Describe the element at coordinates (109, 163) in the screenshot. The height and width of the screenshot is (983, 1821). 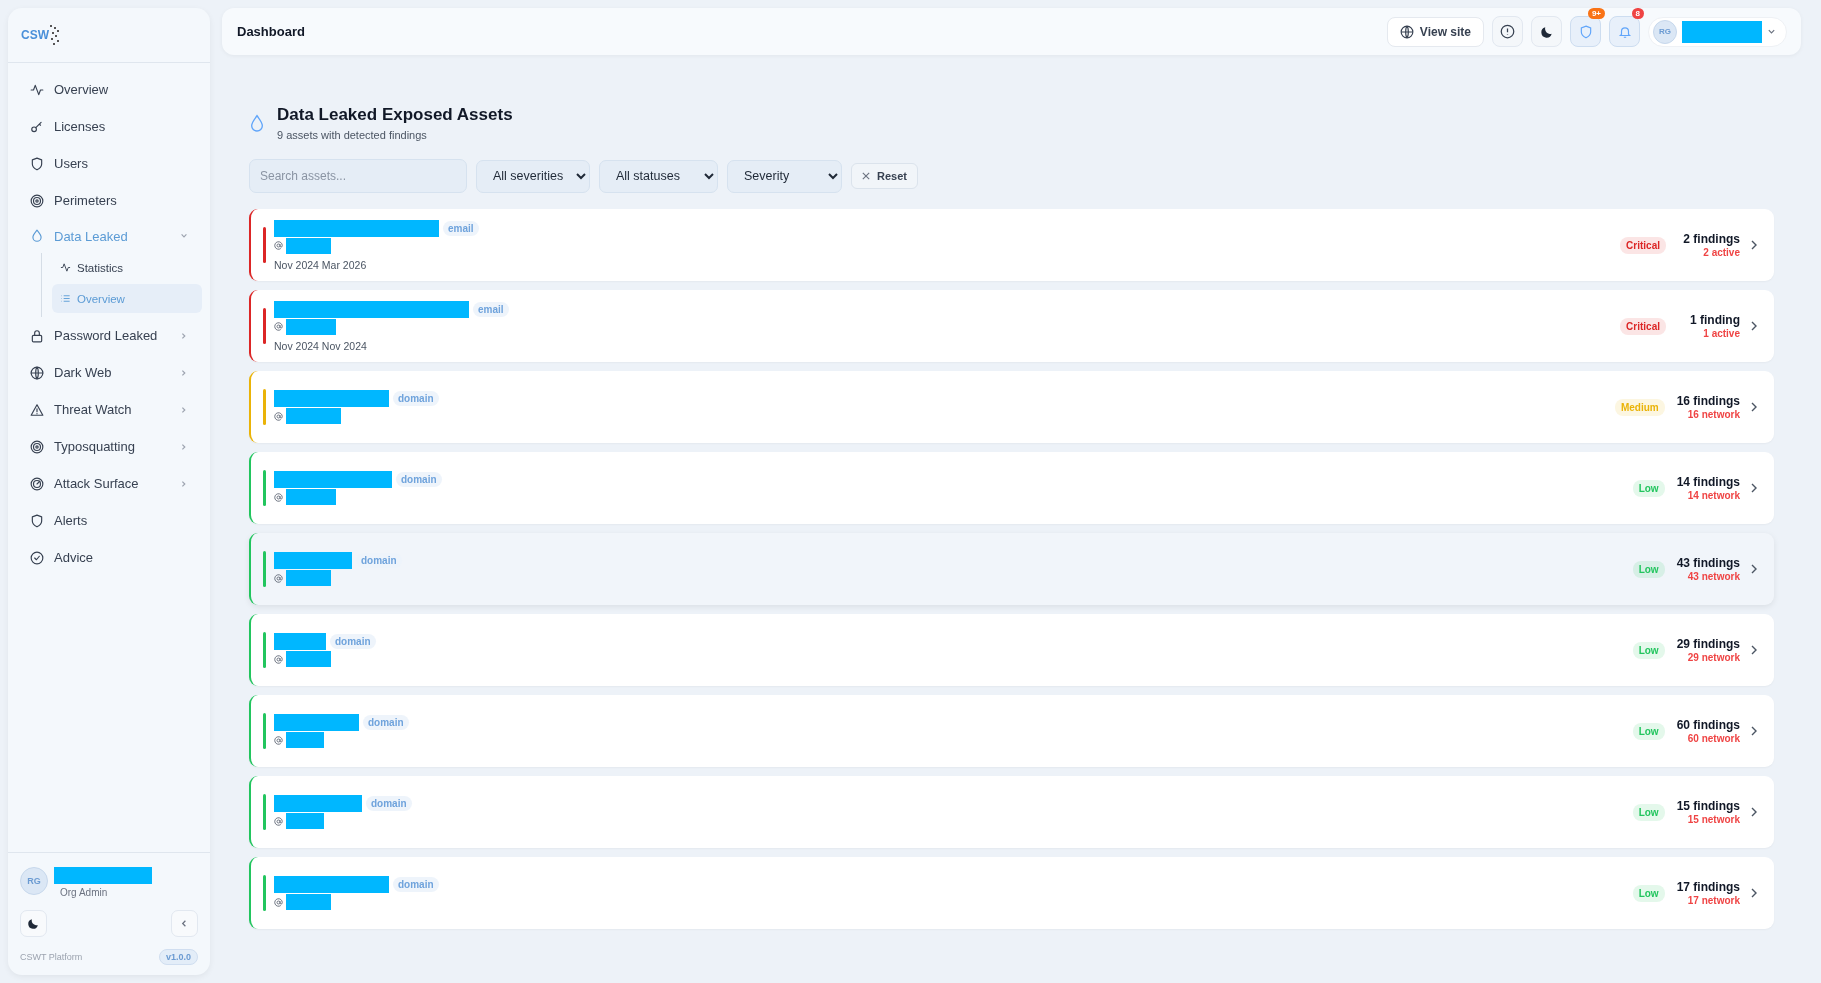
I see `nav-item: Users` at that location.